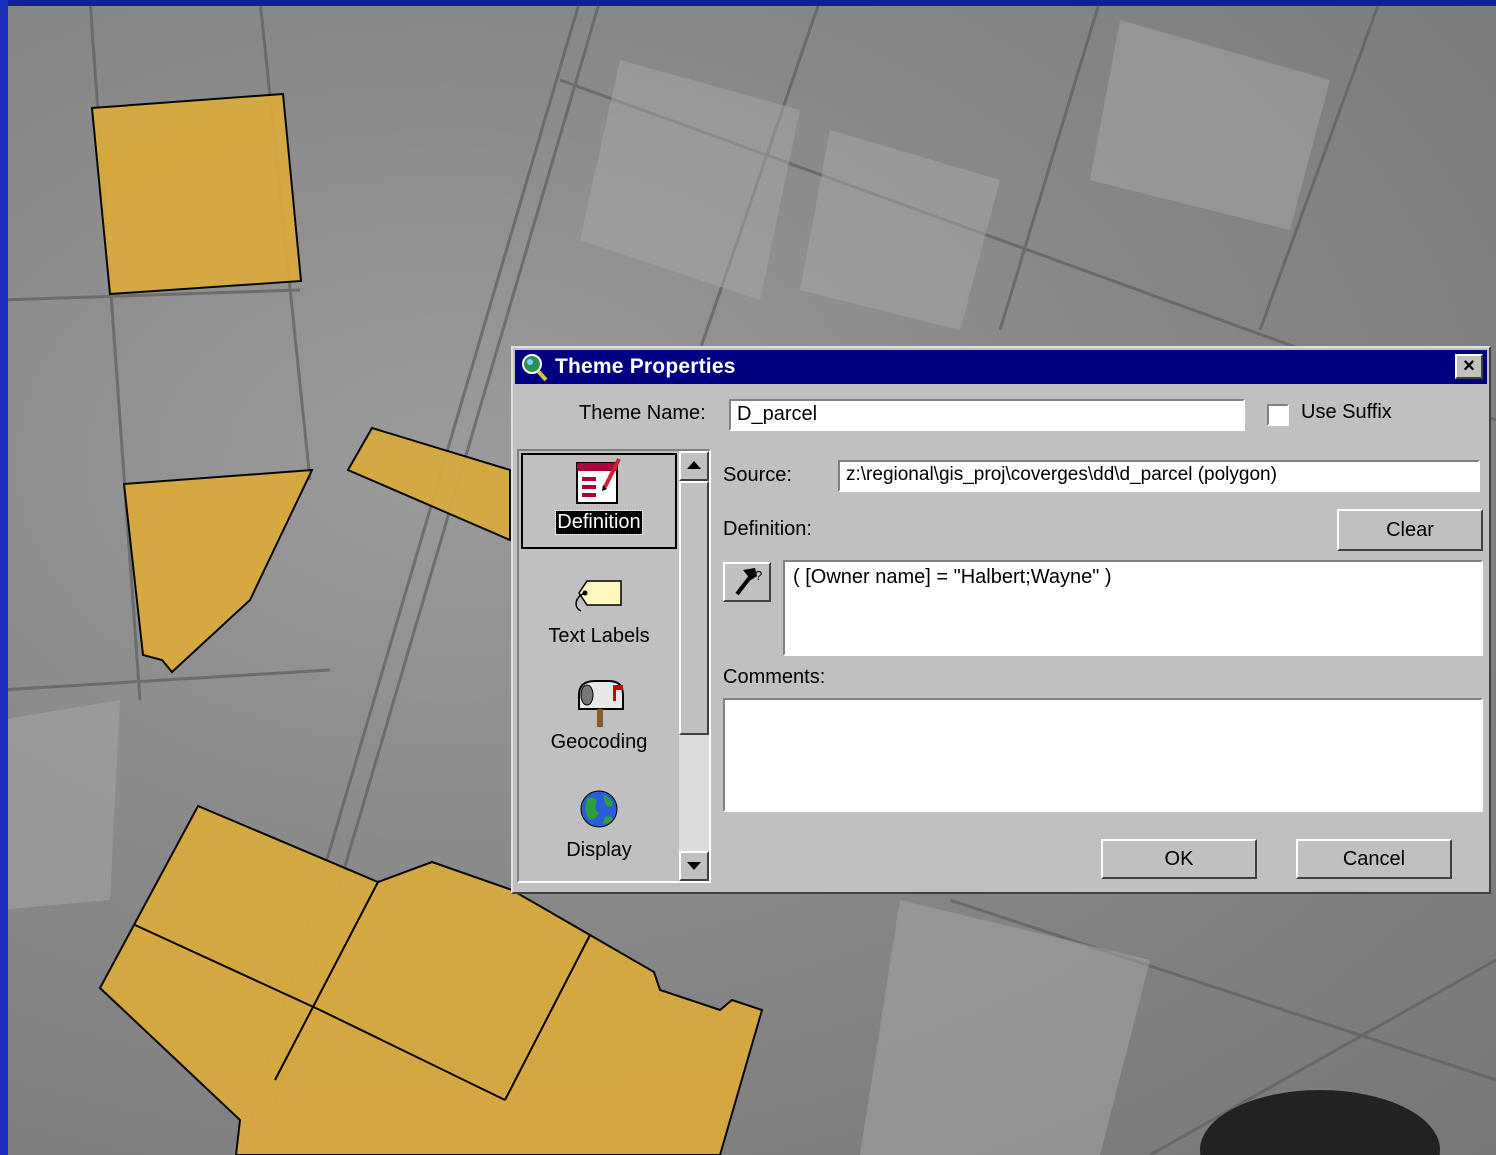  Describe the element at coordinates (757, 475) in the screenshot. I see `source-label: Source:` at that location.